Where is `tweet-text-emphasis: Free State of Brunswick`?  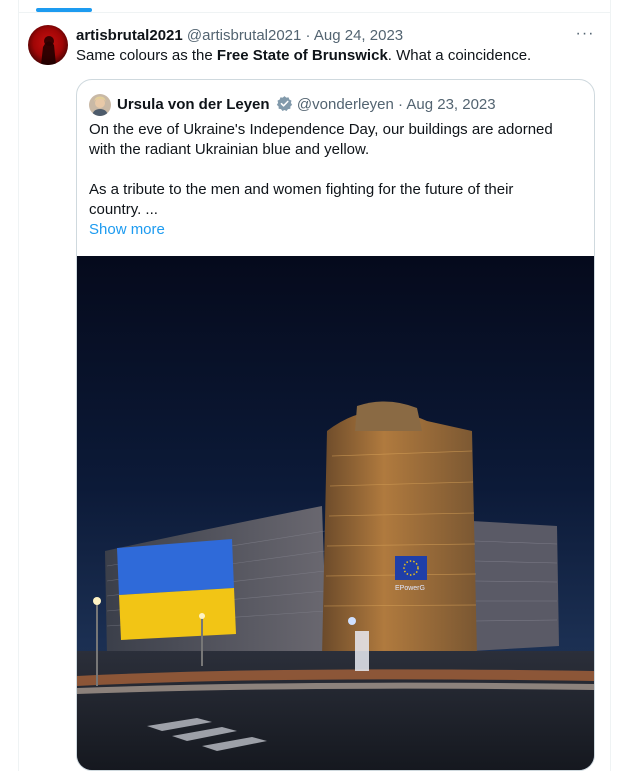
tweet-text-emphasis: Free State of Brunswick is located at coordinates (302, 55).